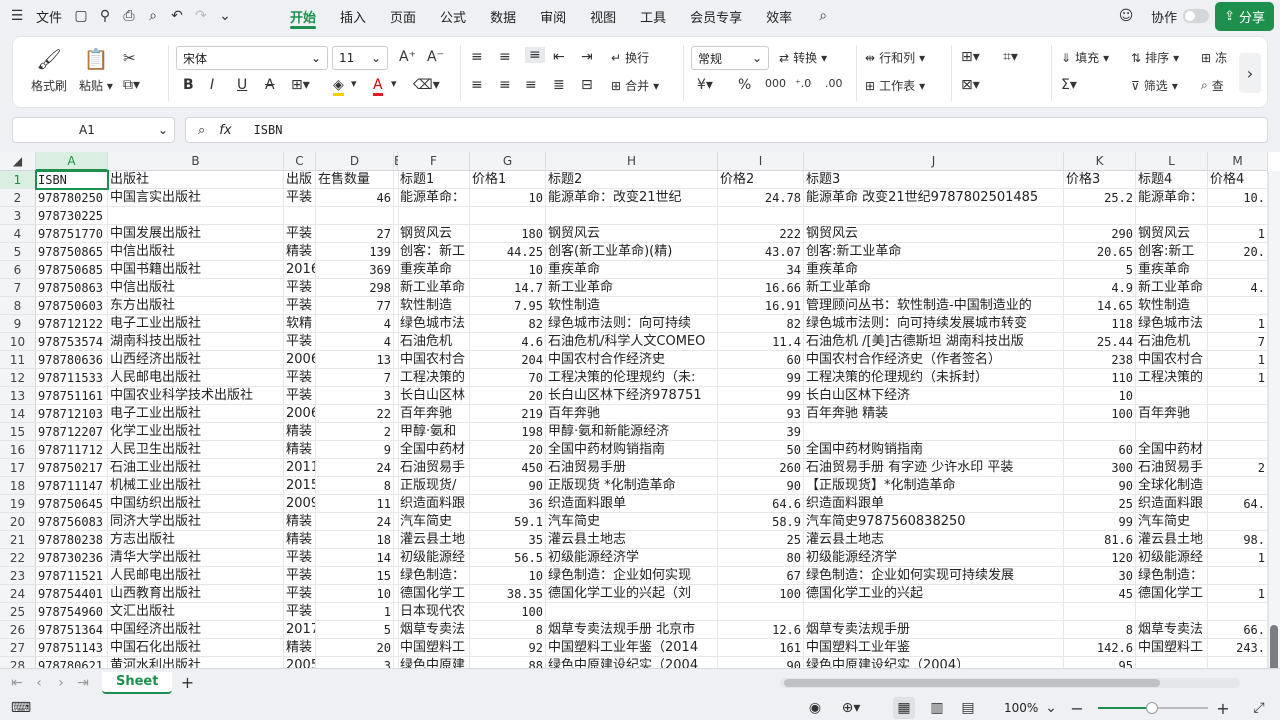 Image resolution: width=1280 pixels, height=720 pixels. What do you see at coordinates (355, 522) in the screenshot?
I see `table-cell: 24` at bounding box center [355, 522].